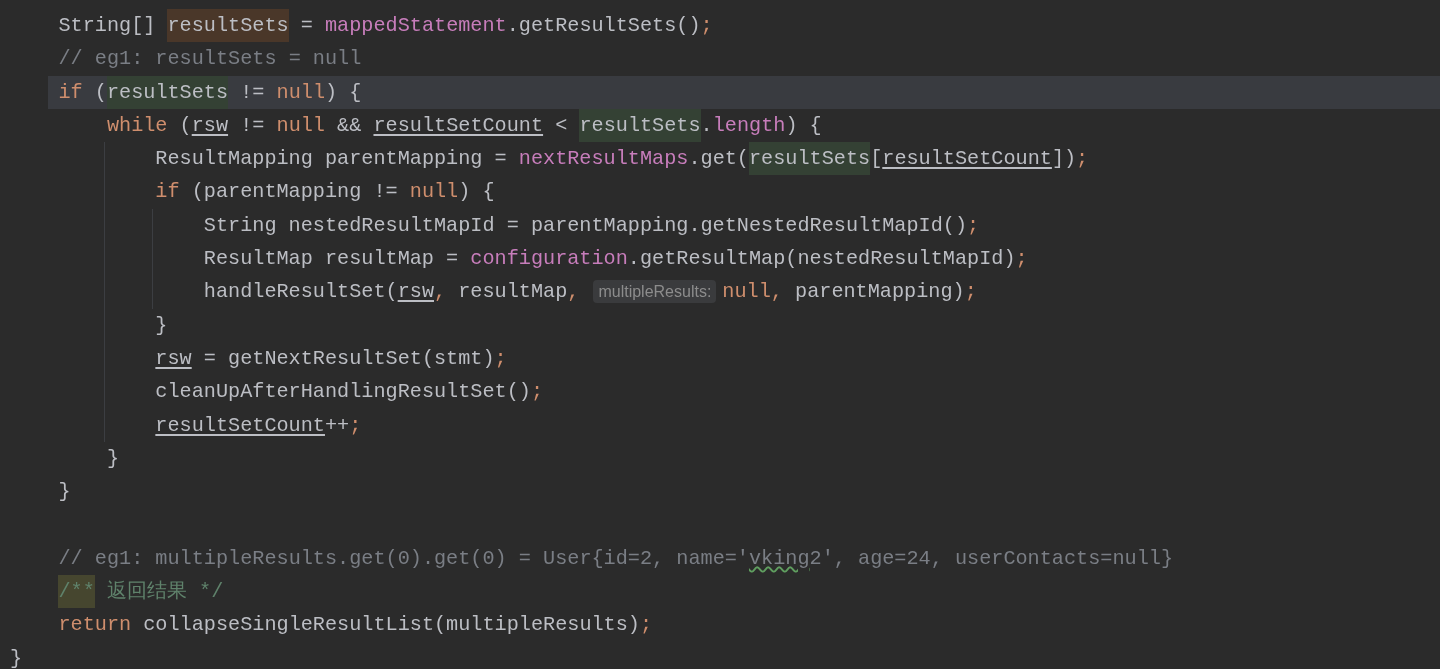  What do you see at coordinates (210, 92) in the screenshot?
I see `code-line: if (resultSets != null) {` at bounding box center [210, 92].